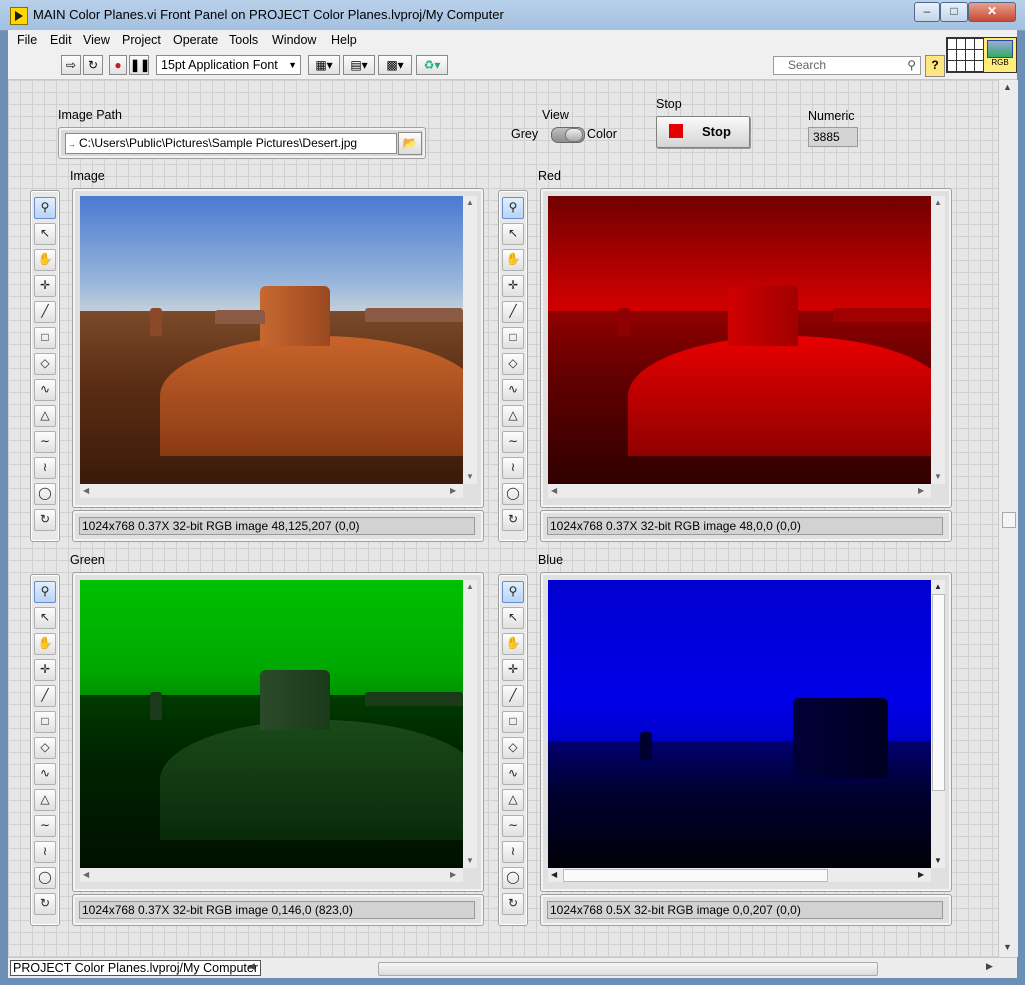 The image size is (1025, 985). I want to click on help-icon: ?, so click(935, 66).